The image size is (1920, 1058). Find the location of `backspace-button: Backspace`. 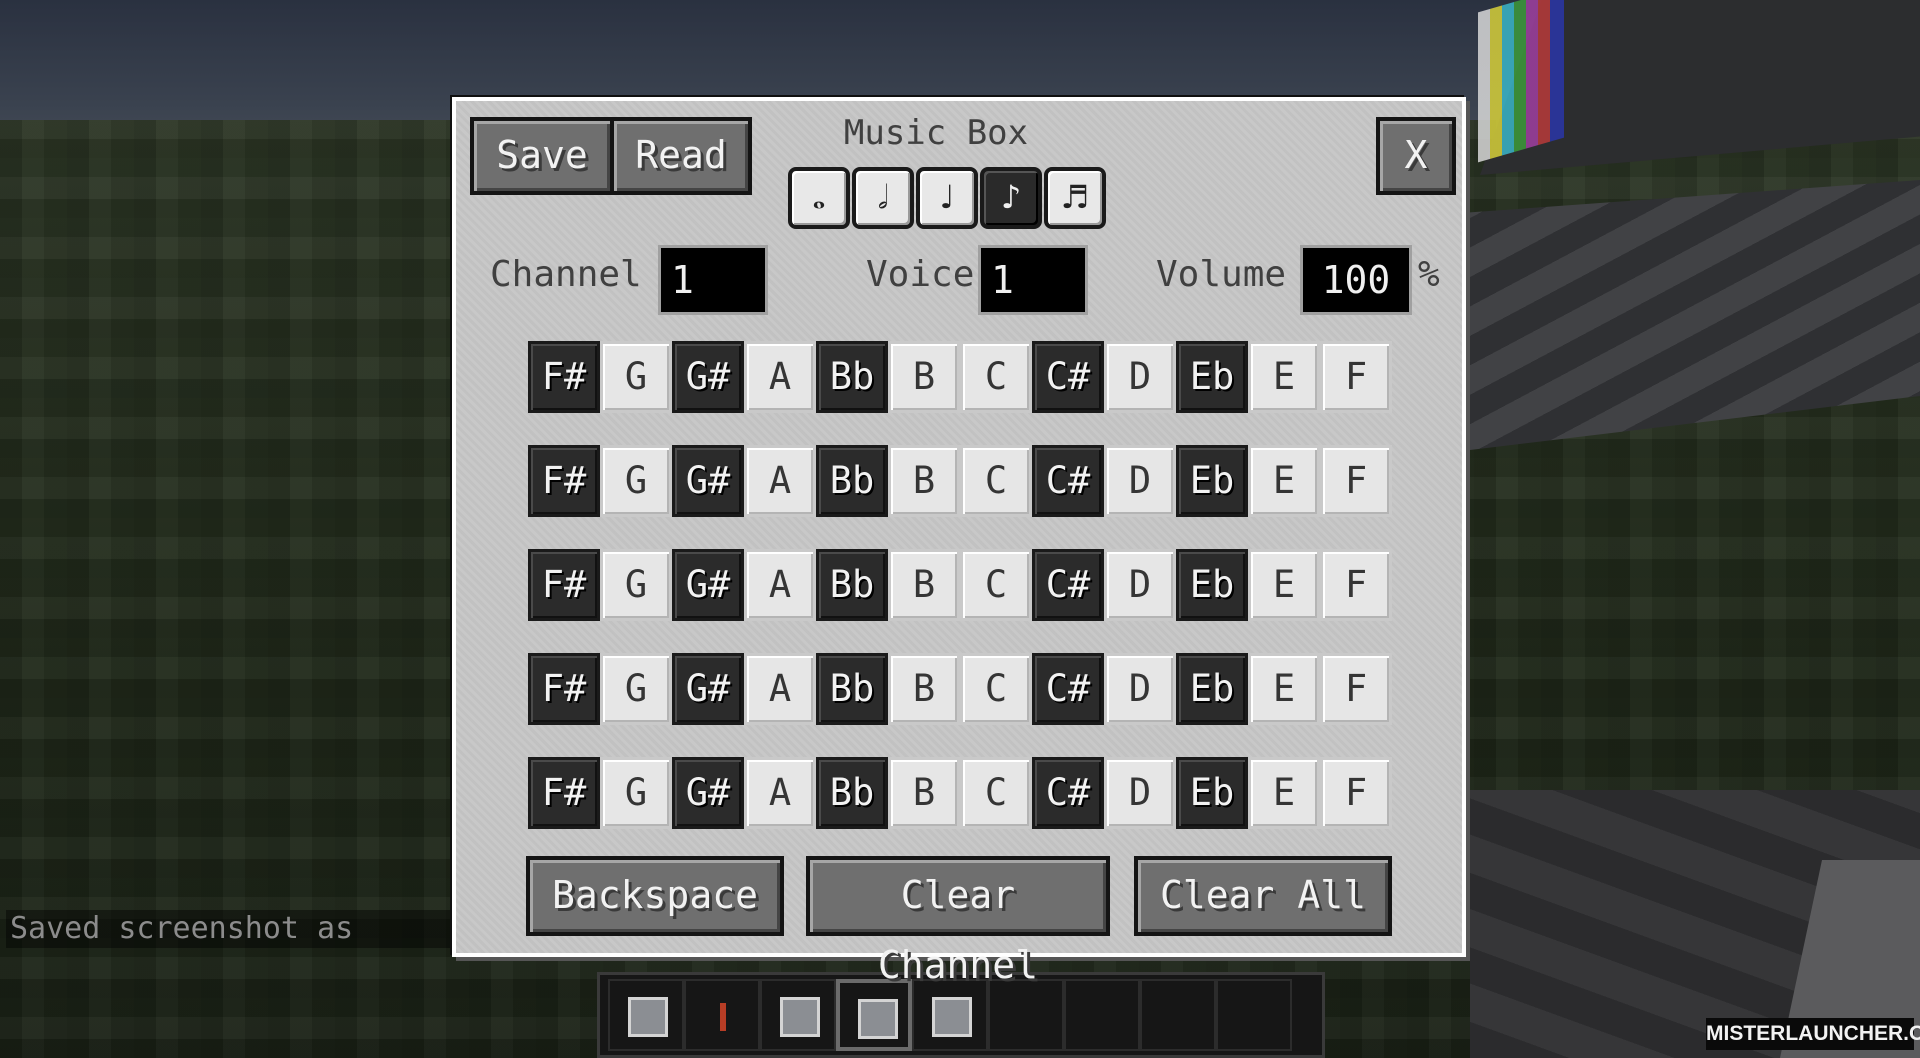

backspace-button: Backspace is located at coordinates (655, 896).